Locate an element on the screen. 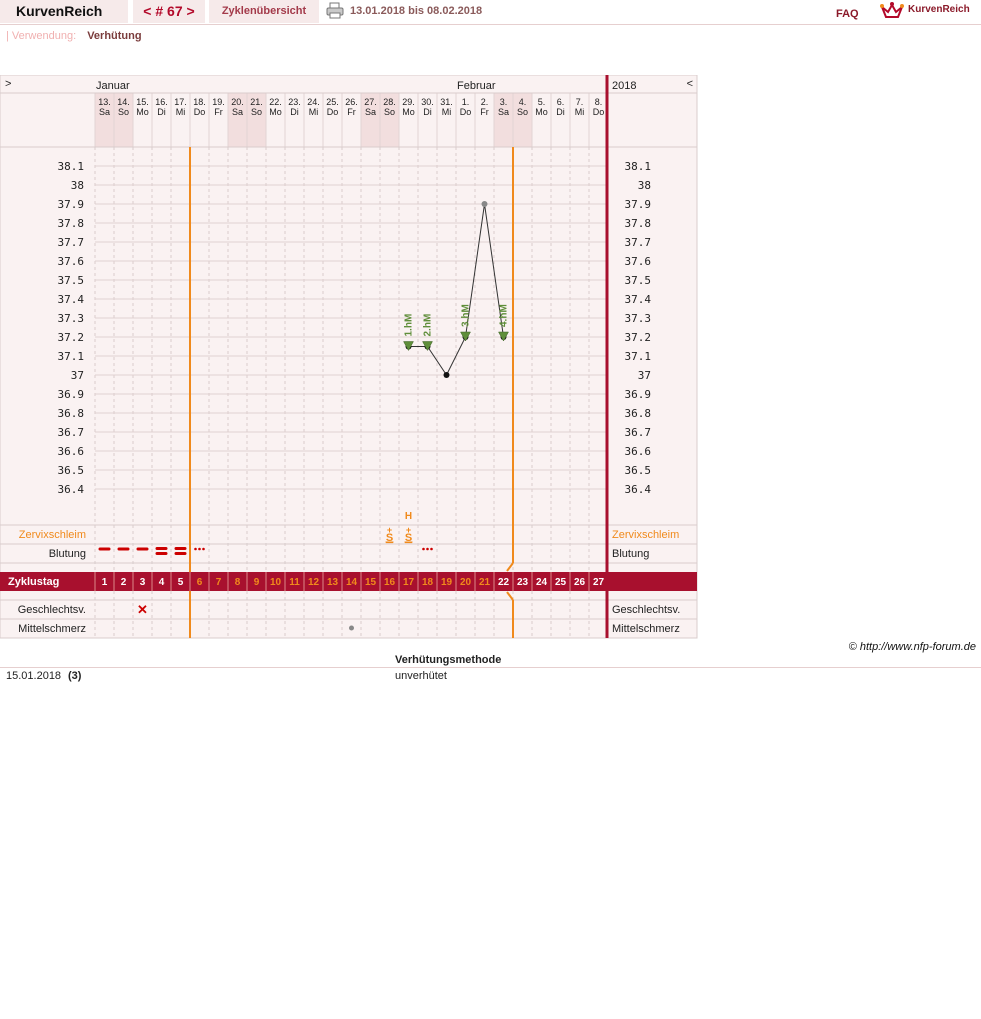  day-date: 13. is located at coordinates (104, 102).